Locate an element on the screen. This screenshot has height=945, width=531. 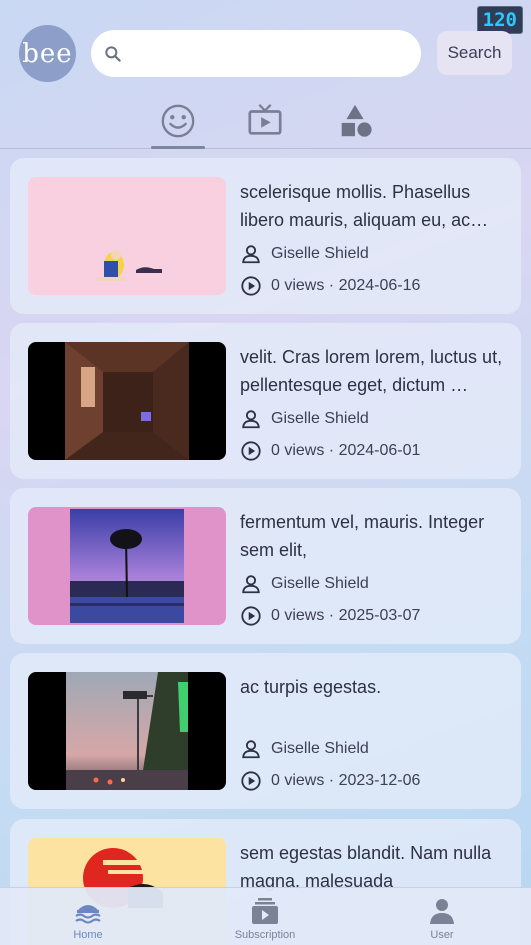
video-stats: 0 views · 2025-03-07 is located at coordinates (346, 615).